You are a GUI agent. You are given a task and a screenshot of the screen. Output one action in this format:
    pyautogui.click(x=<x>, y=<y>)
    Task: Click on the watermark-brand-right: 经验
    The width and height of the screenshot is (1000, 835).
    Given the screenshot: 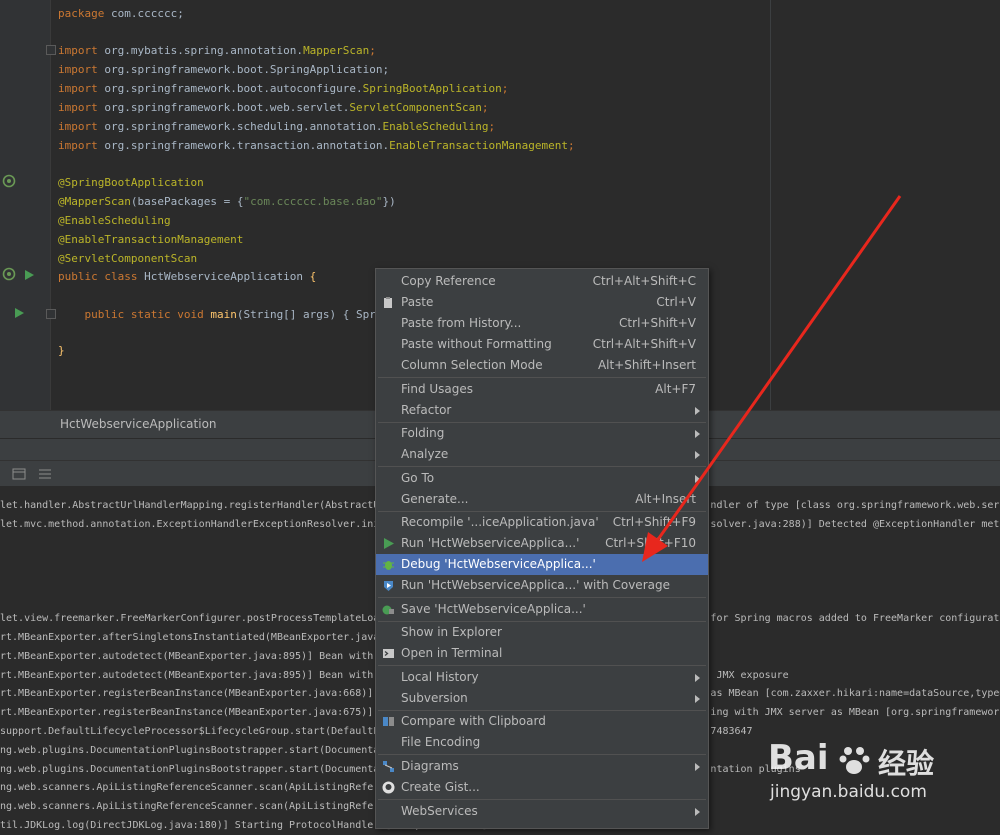 What is the action you would take?
    pyautogui.click(x=906, y=763)
    